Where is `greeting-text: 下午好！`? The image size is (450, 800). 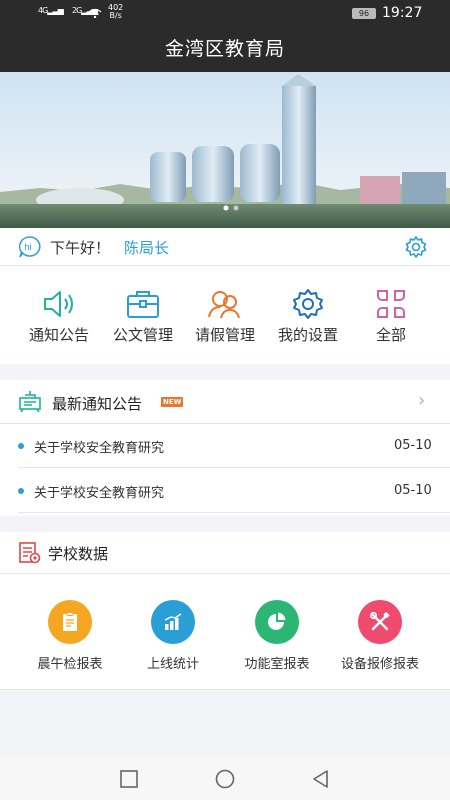 greeting-text: 下午好！ is located at coordinates (80, 248).